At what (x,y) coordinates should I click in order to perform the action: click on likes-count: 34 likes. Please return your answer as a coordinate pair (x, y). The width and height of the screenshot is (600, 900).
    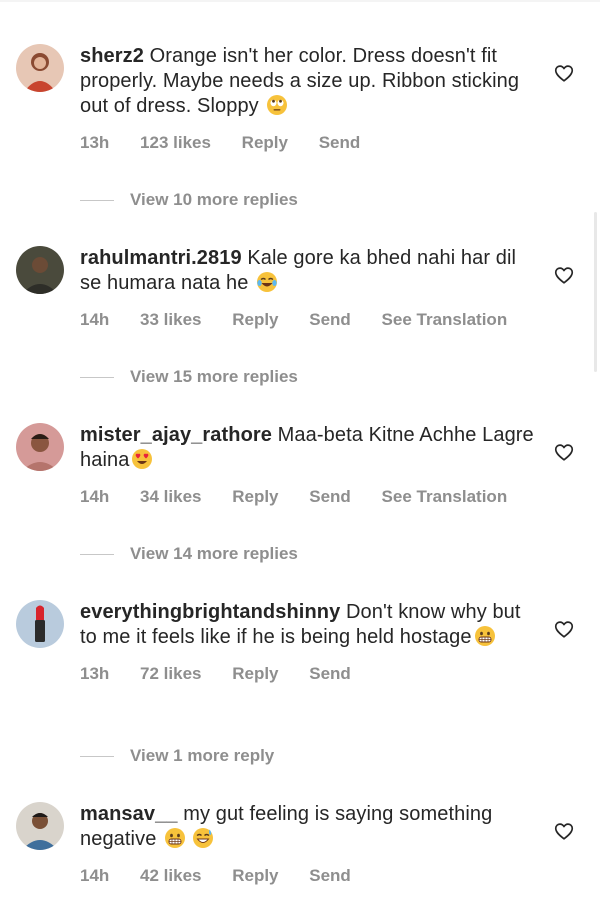
    Looking at the image, I should click on (170, 497).